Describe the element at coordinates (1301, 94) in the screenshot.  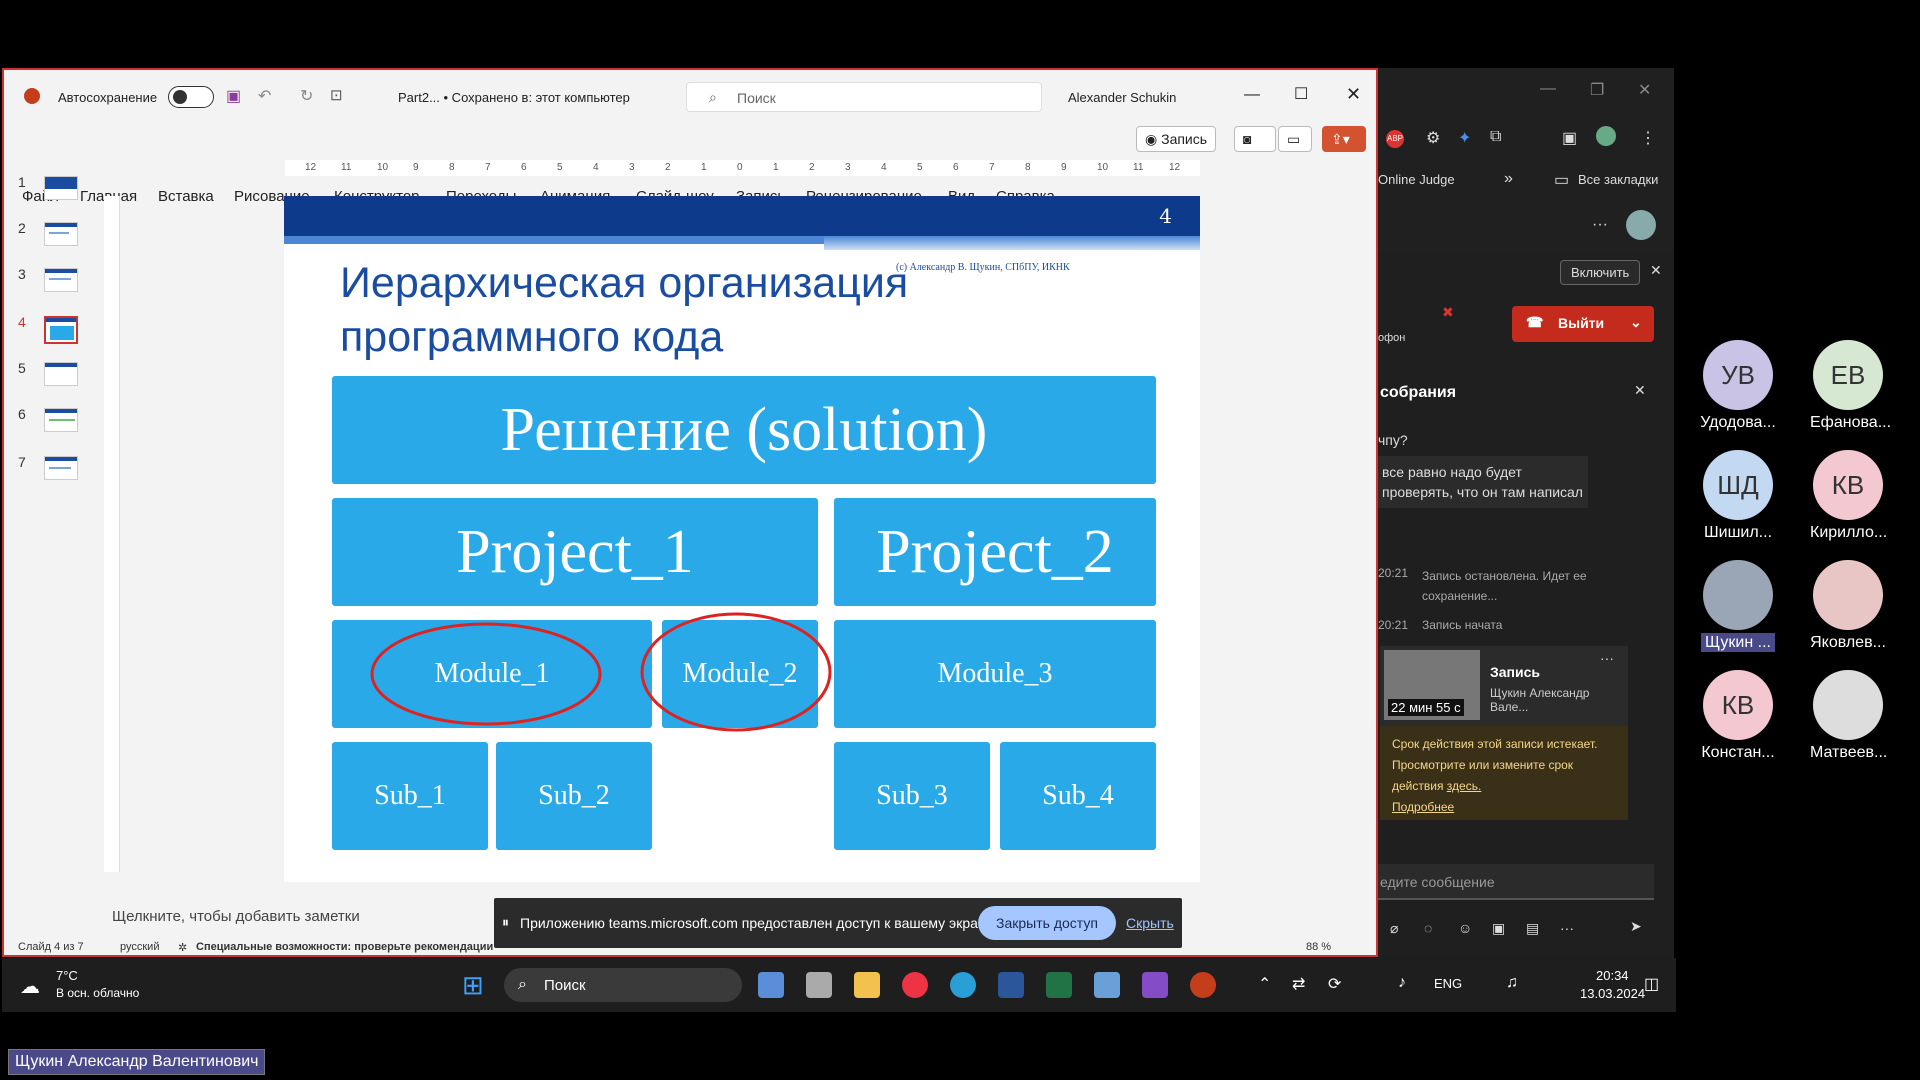
I see `maximize-icon: ☐` at that location.